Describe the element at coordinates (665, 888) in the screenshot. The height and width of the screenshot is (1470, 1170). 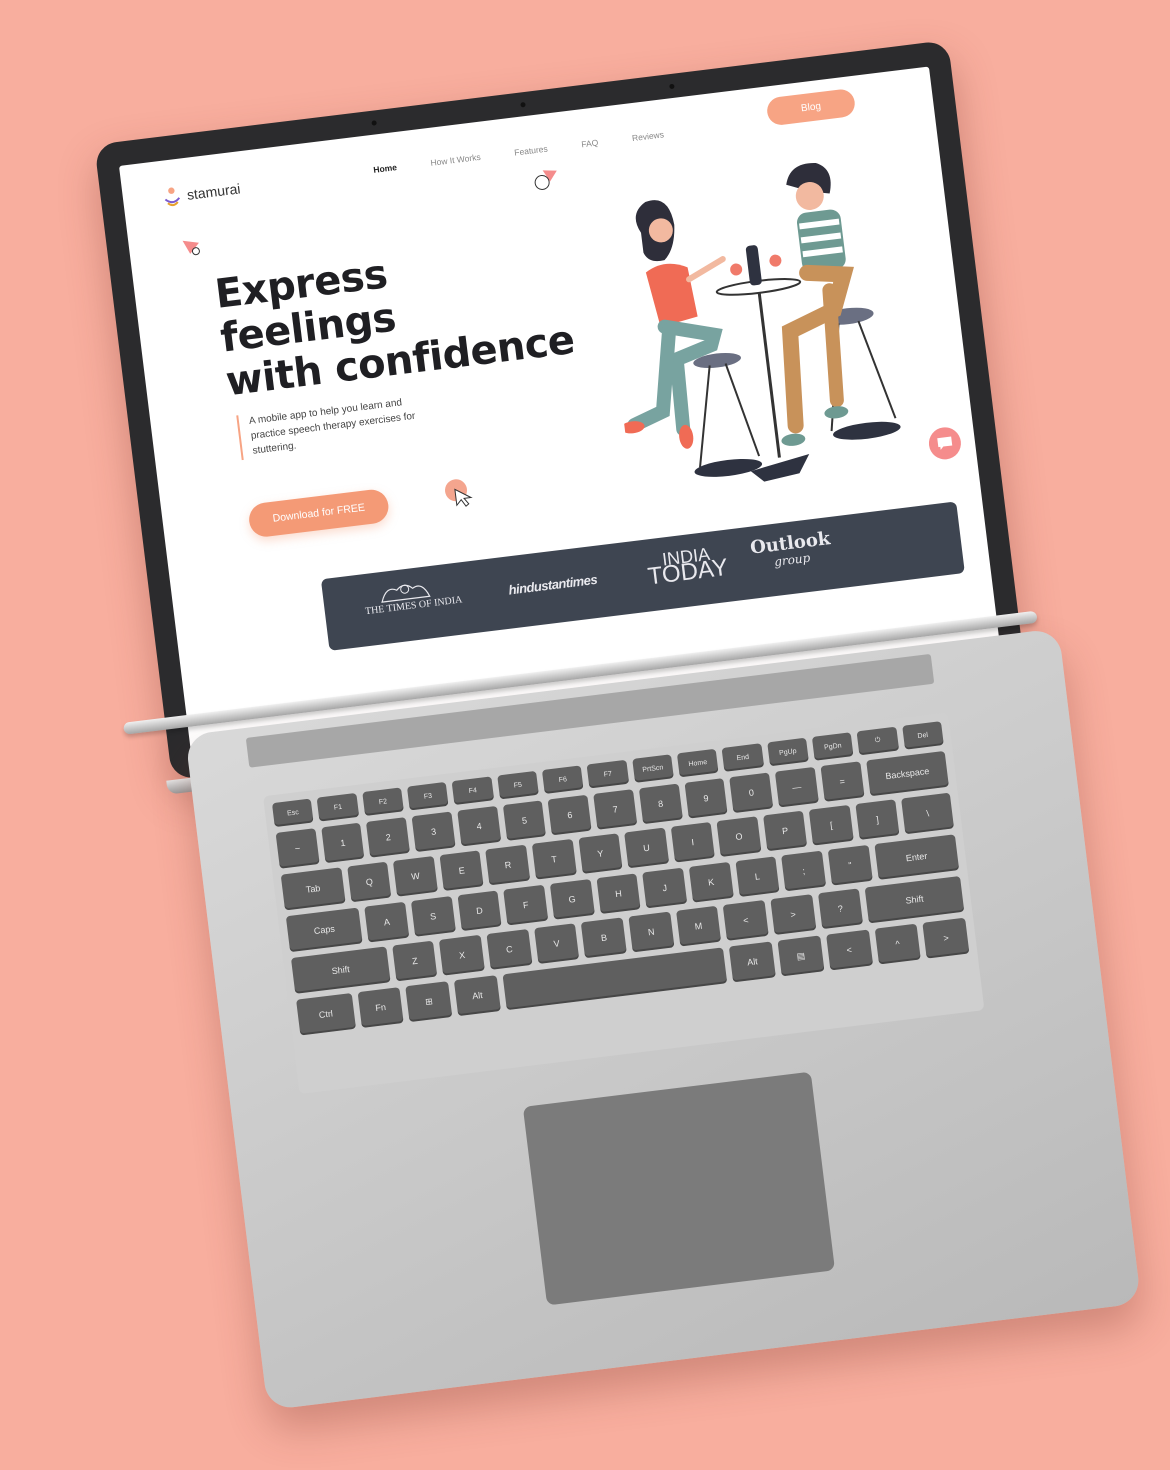
I see `keyboard-key: J` at that location.